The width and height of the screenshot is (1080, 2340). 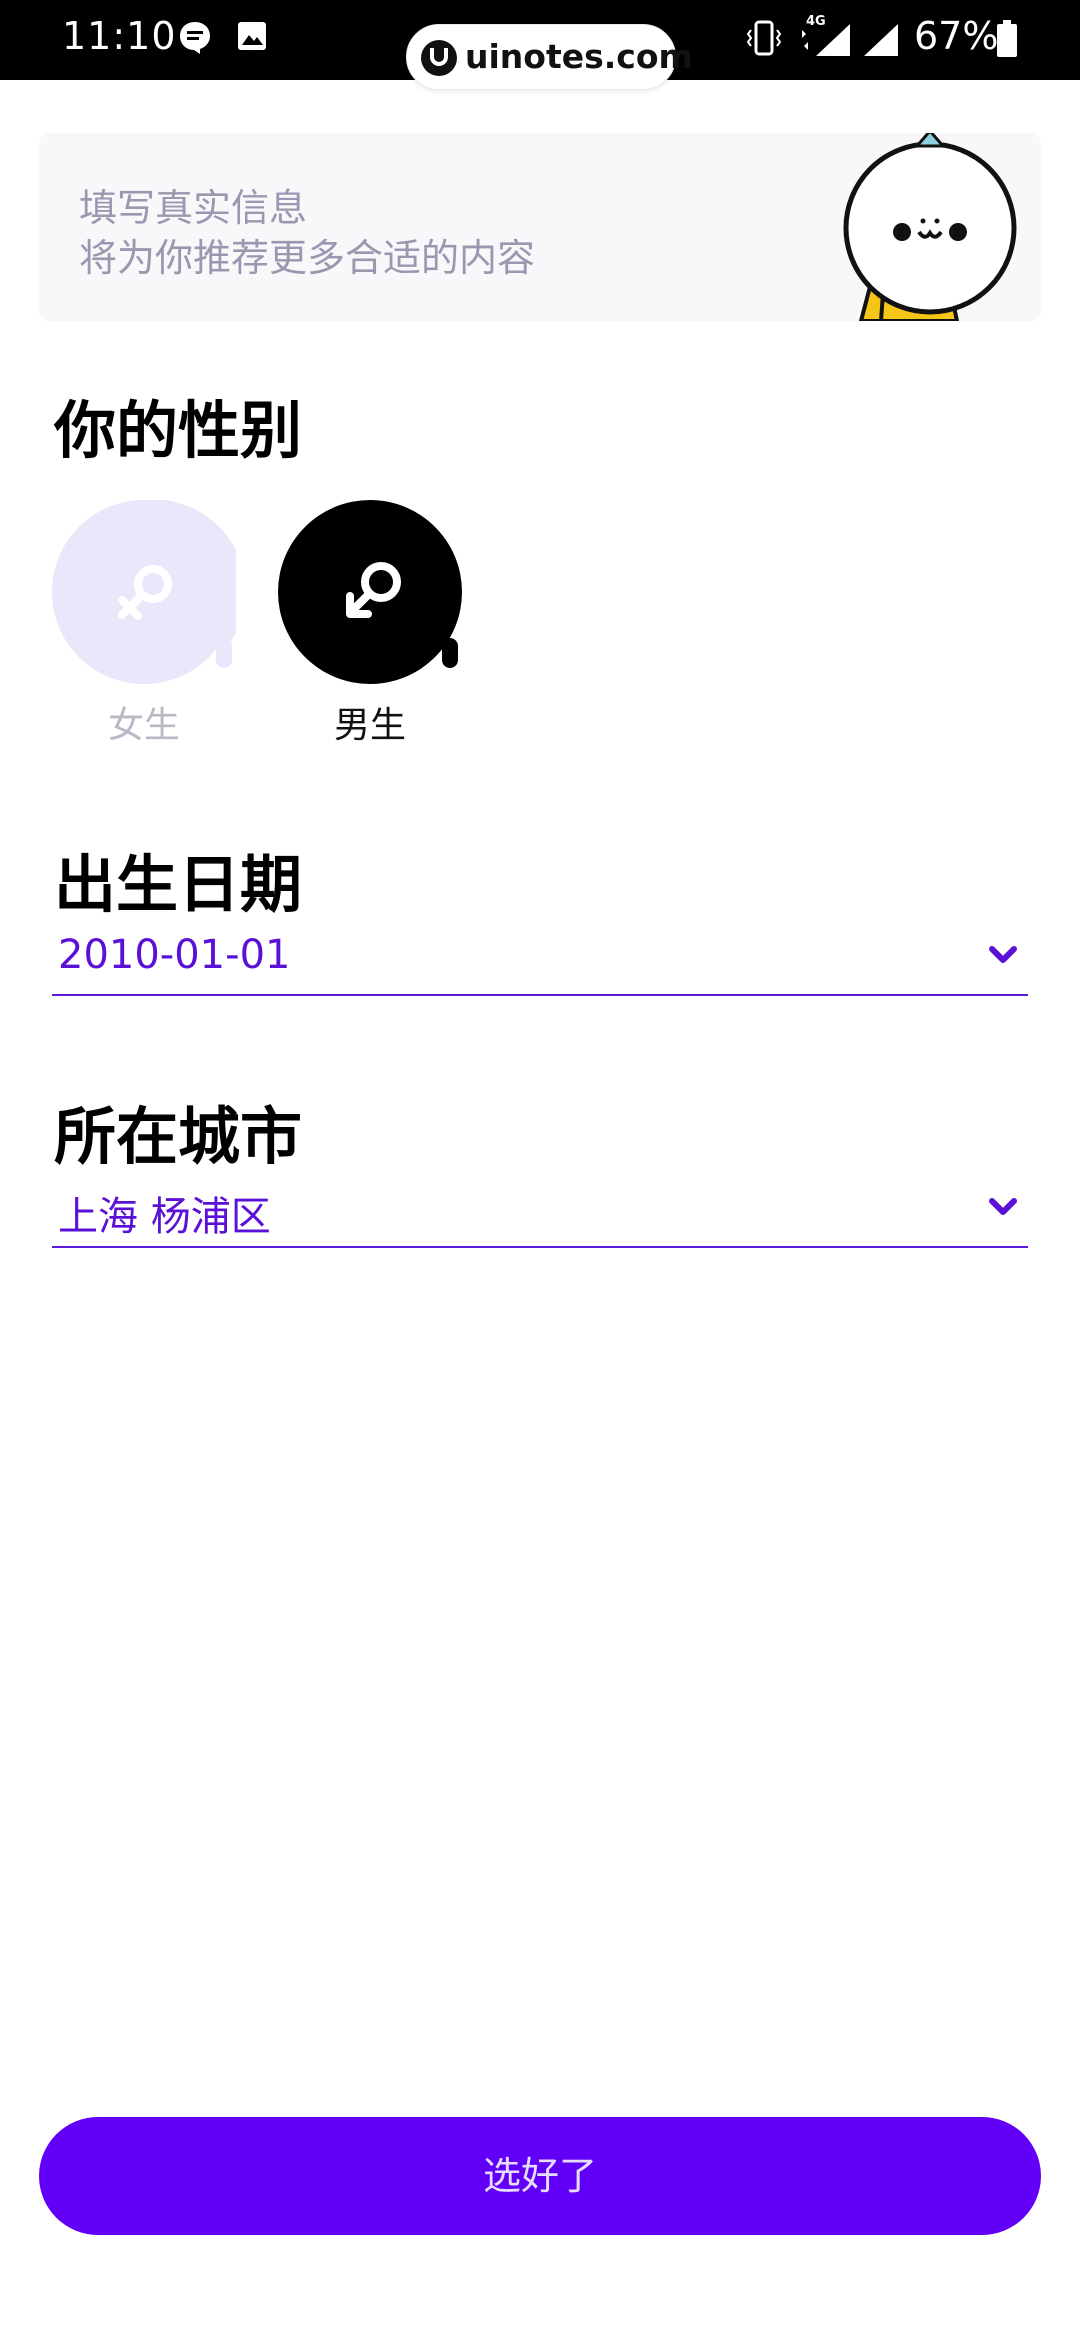 I want to click on birth-date-title: 出生日期, so click(x=178, y=884).